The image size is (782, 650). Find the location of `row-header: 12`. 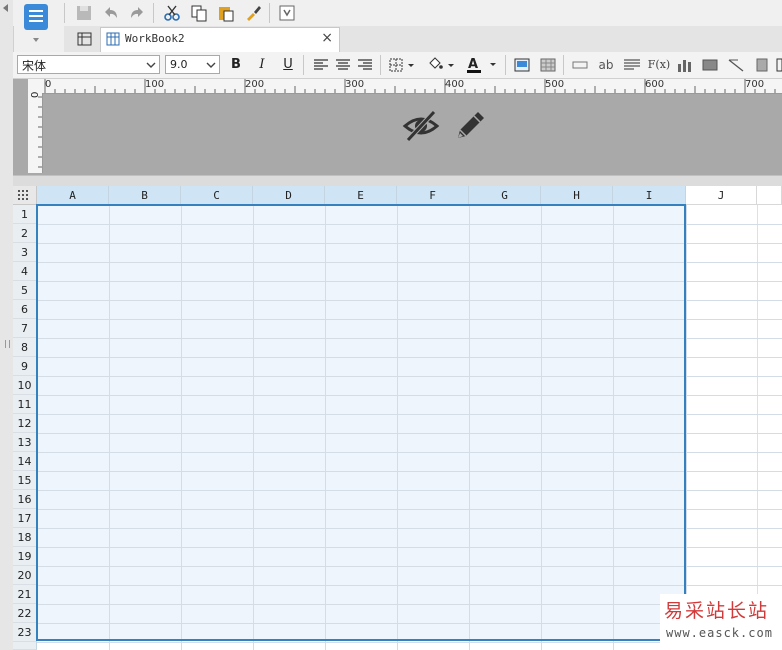

row-header: 12 is located at coordinates (25, 423).